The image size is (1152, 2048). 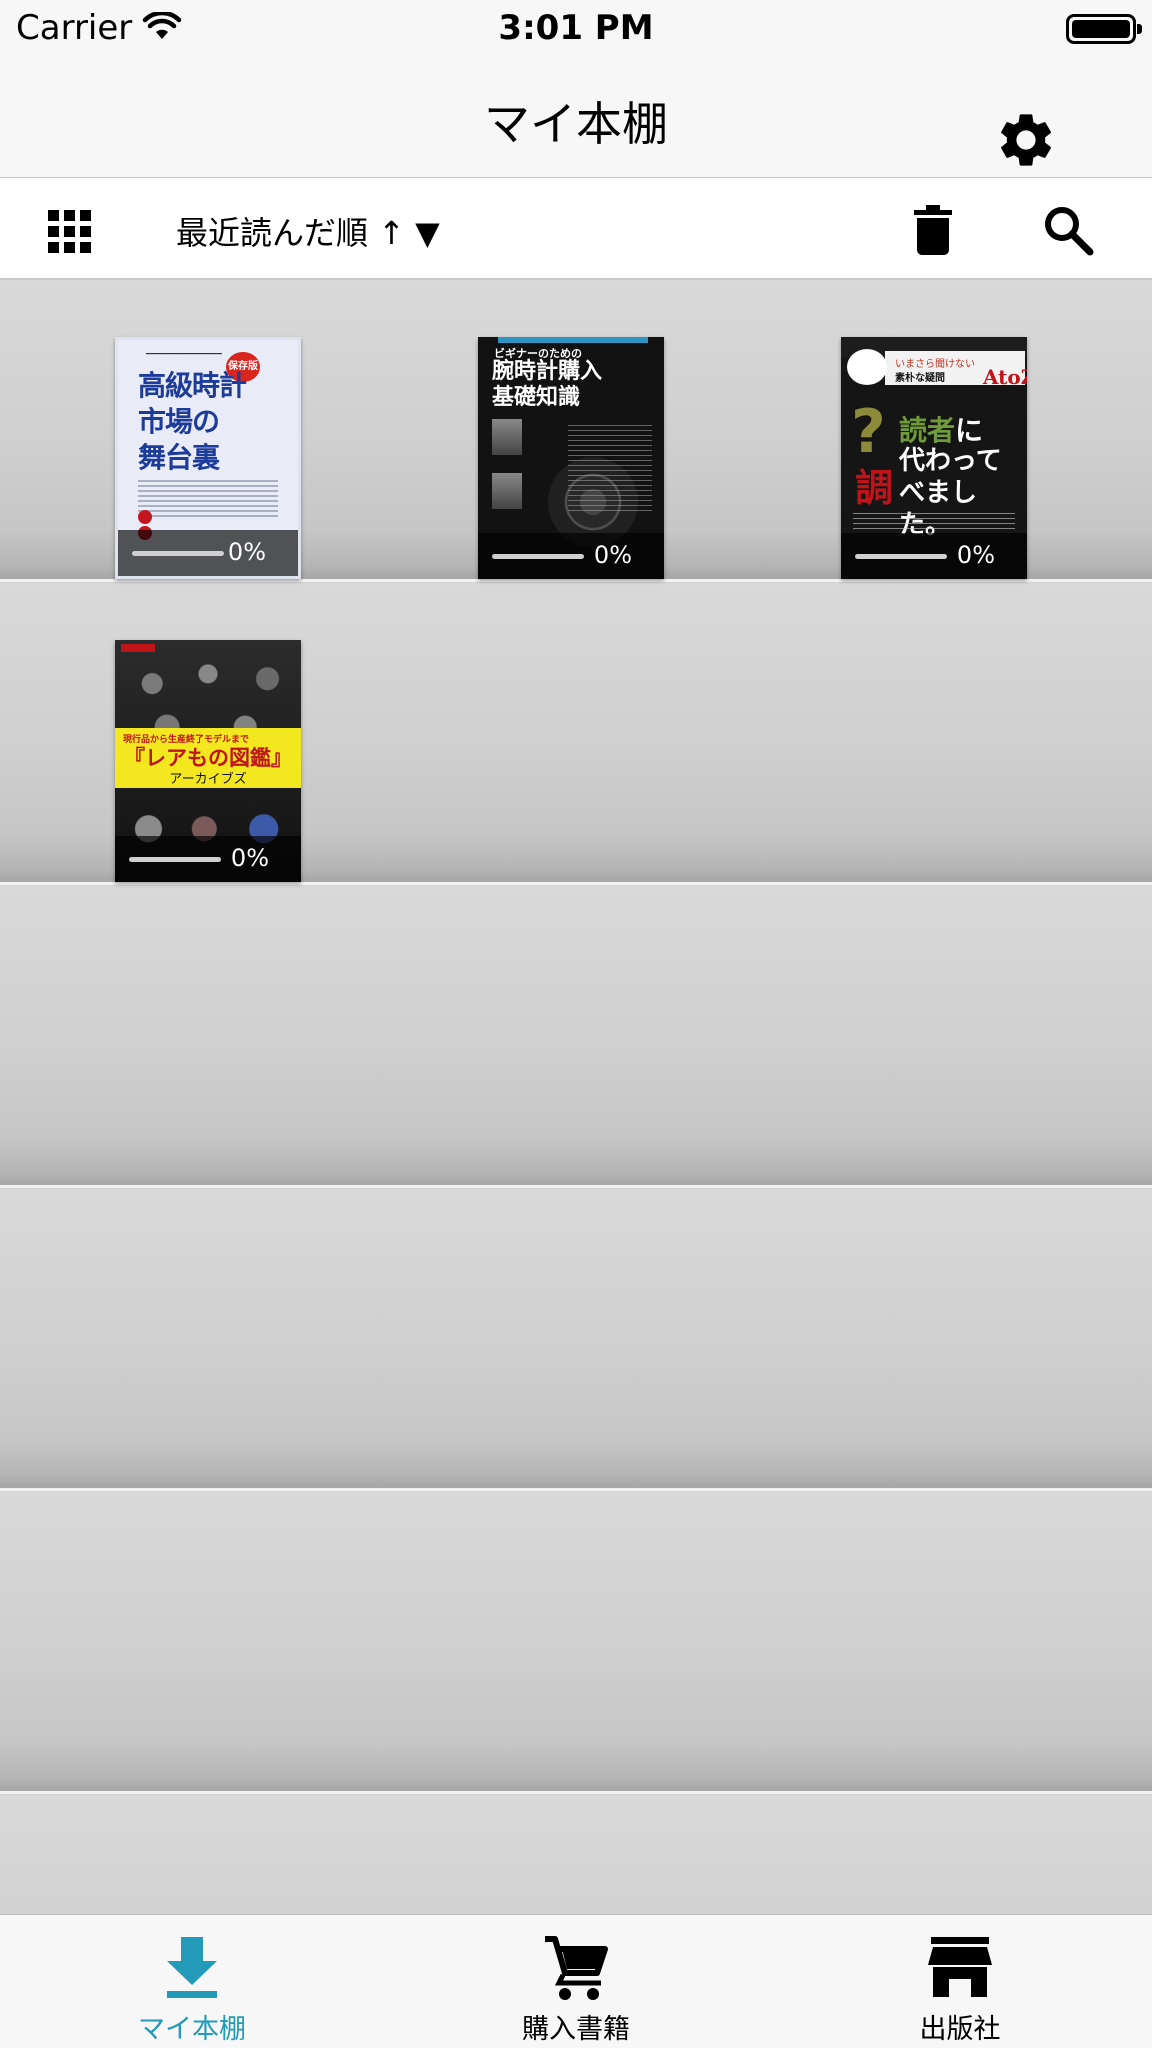 I want to click on book-item: ━━━━━━━━━━━━━━━━━━ 保存版 高級時計 市場の 舞台裏 0%, so click(x=208, y=458).